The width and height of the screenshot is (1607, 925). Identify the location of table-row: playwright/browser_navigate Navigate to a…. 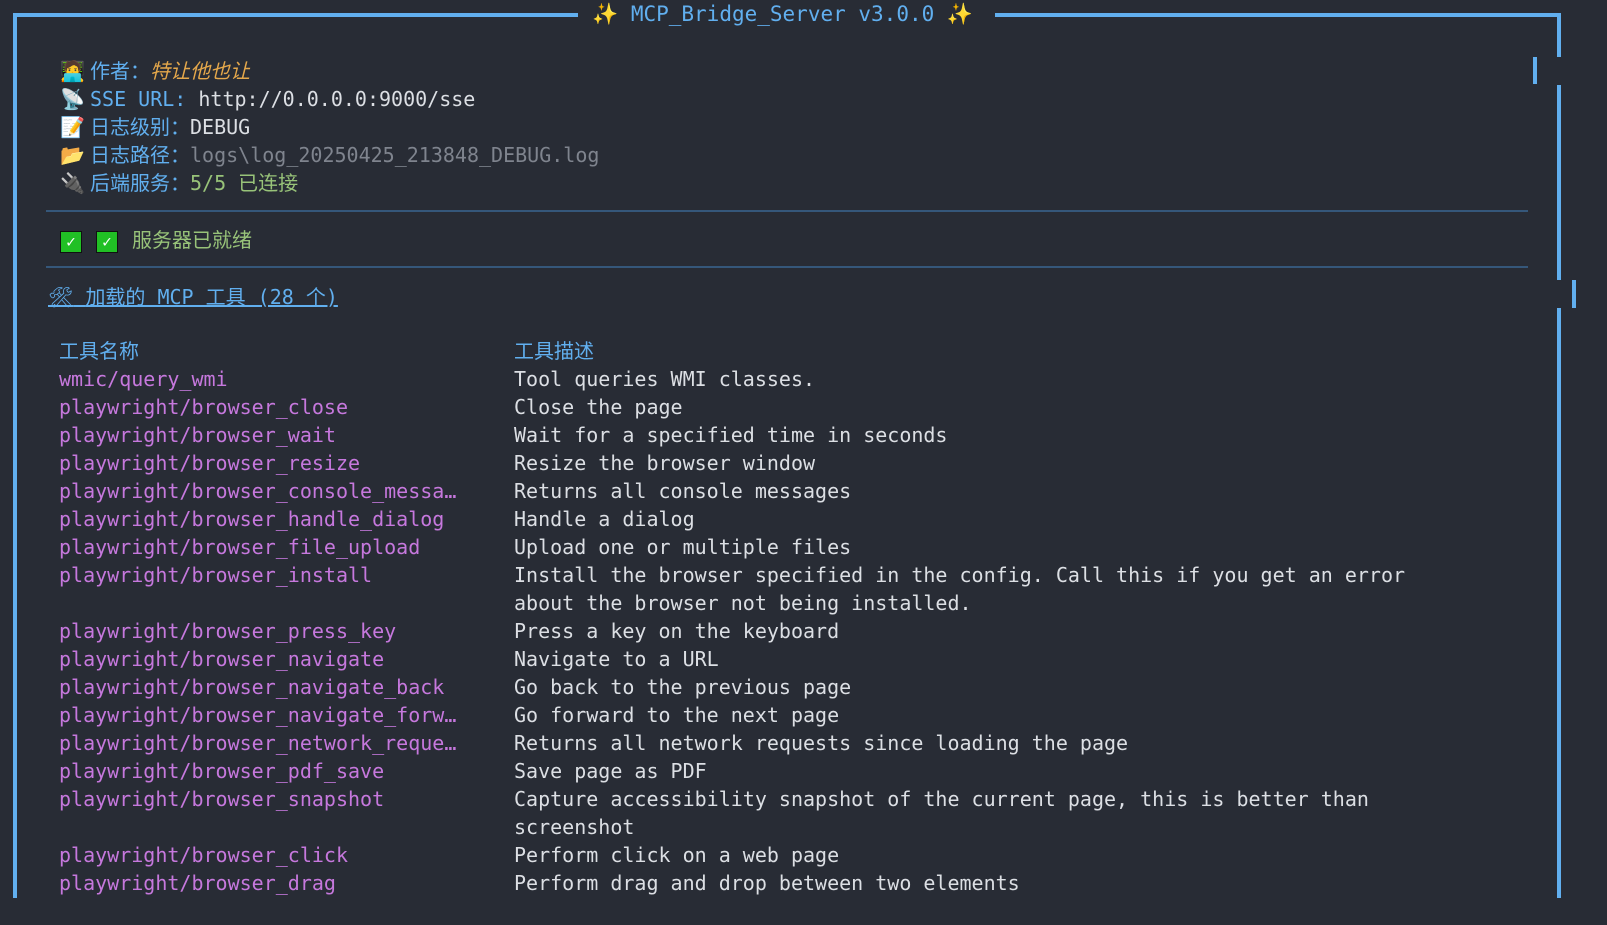
(766, 659).